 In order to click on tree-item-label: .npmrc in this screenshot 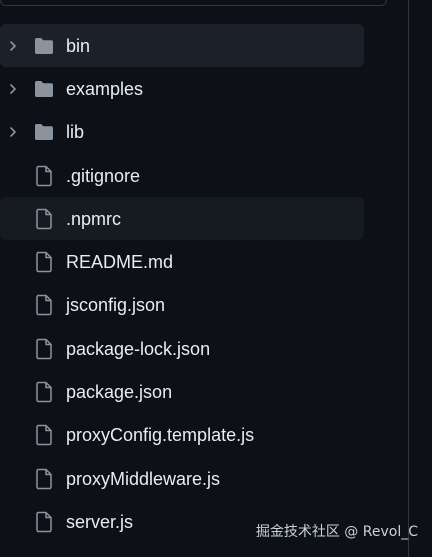, I will do `click(94, 218)`.